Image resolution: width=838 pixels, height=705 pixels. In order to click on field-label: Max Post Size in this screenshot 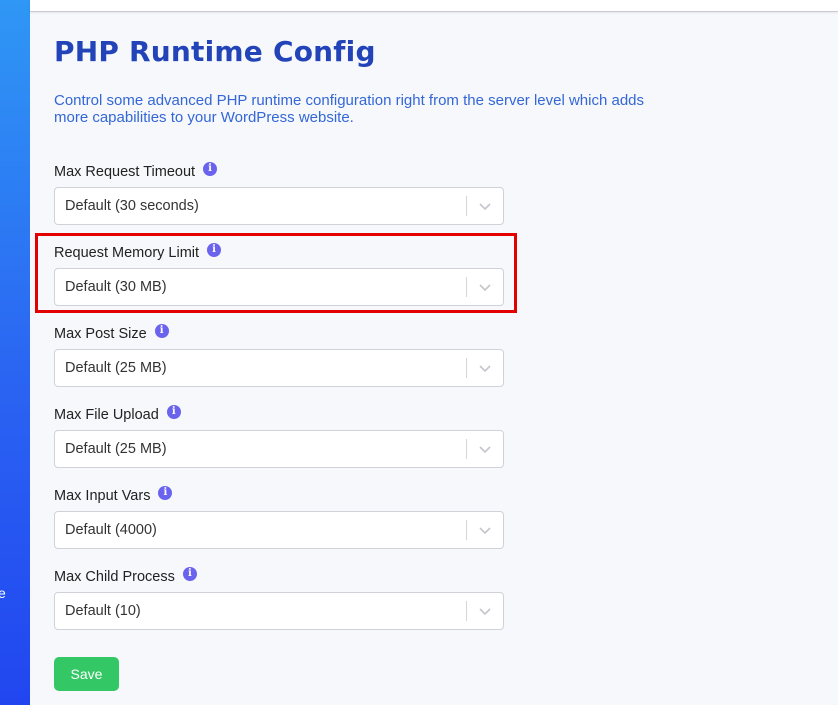, I will do `click(100, 334)`.